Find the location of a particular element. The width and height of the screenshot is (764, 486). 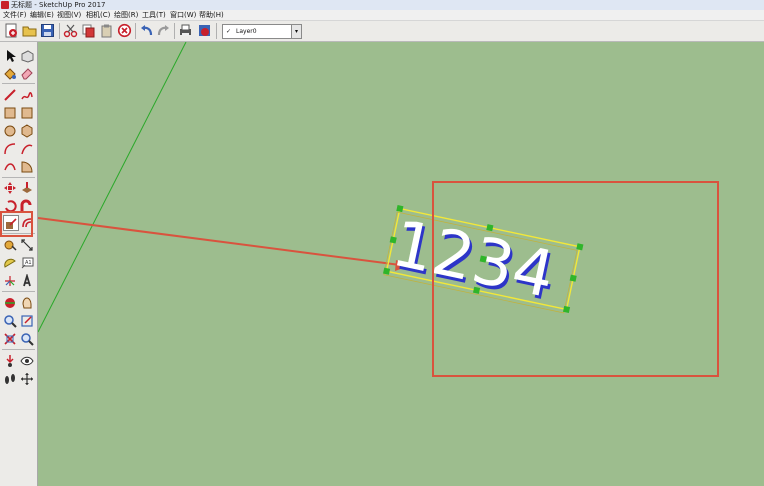

text-tool-icon: A1 is located at coordinates (27, 262).